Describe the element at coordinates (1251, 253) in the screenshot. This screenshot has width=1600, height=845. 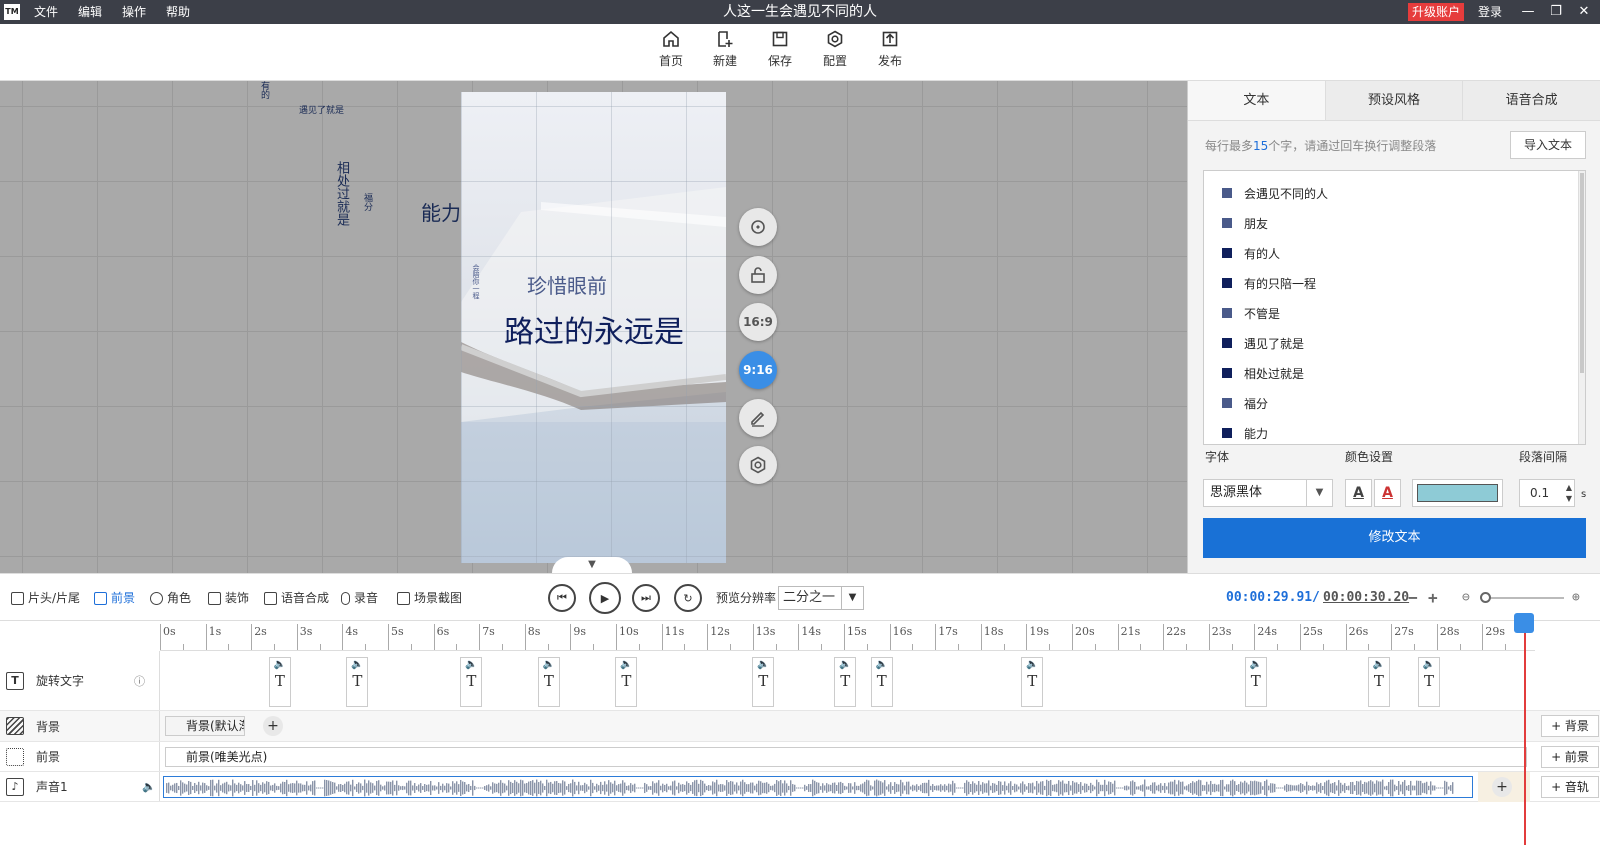
I see `text-list-item: 有的人` at that location.